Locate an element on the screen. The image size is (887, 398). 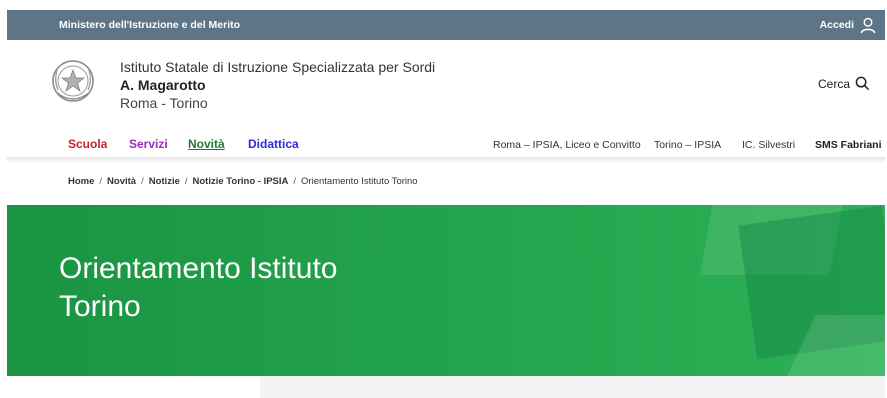
login-button: Accedi is located at coordinates (848, 25).